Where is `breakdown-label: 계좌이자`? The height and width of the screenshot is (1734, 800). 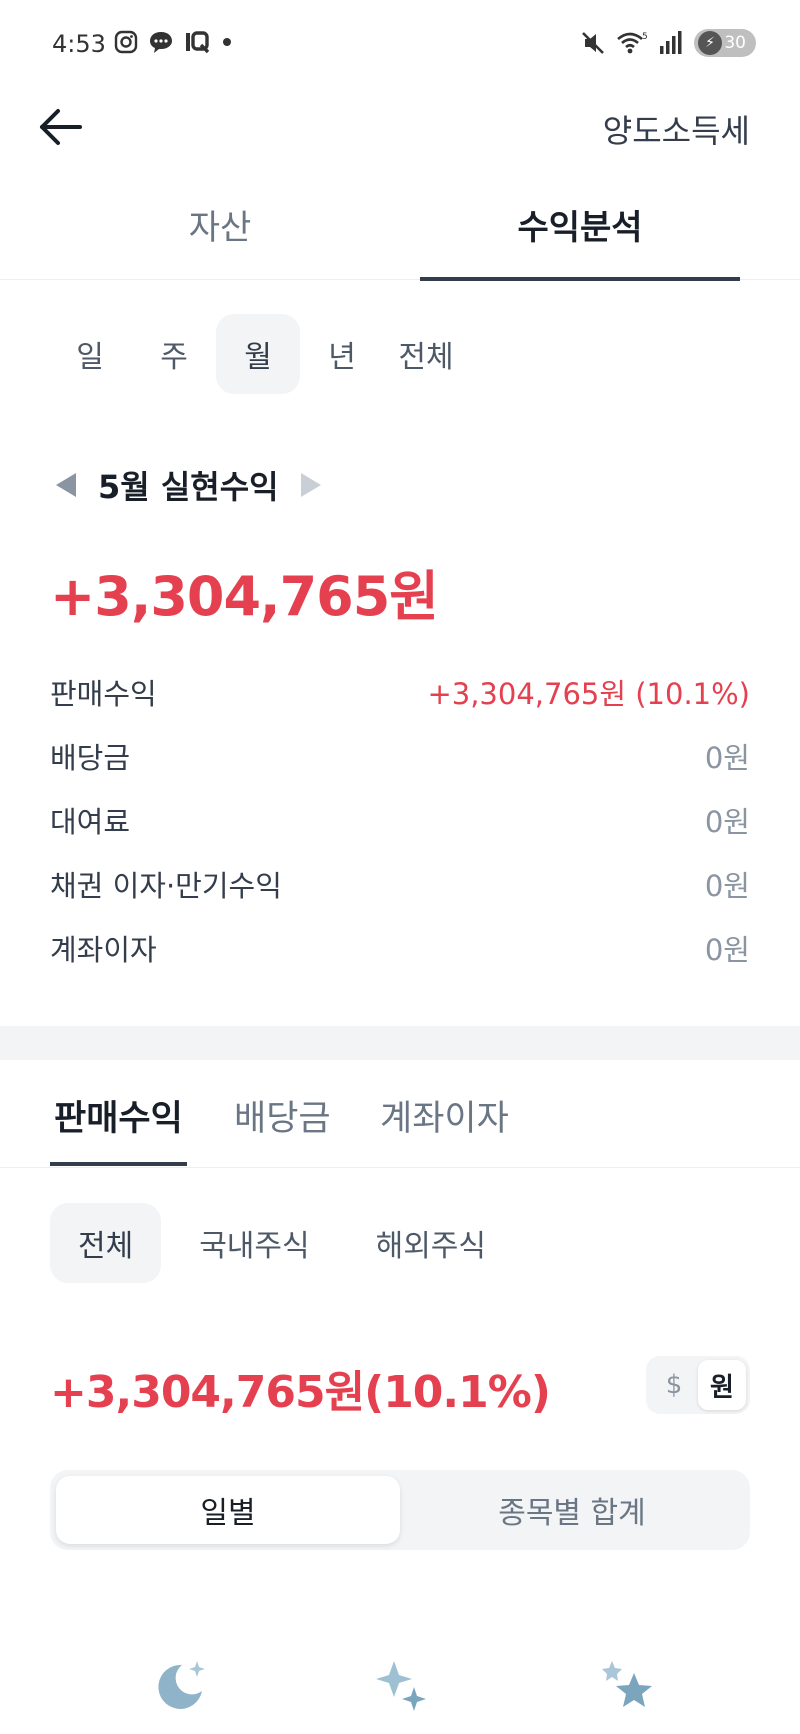
breakdown-label: 계좌이자 is located at coordinates (103, 950).